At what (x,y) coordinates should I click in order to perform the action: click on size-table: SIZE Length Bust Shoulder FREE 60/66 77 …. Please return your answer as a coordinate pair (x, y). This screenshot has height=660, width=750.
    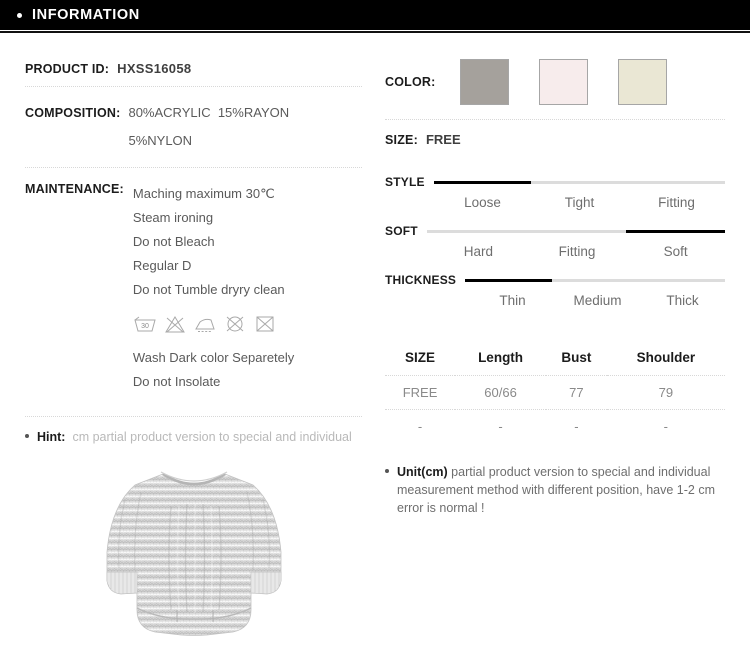
    Looking at the image, I should click on (555, 393).